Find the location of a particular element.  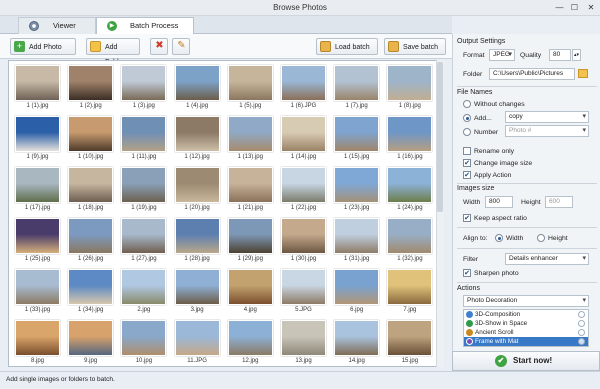

thumbnail-item: 1 (21).jpg is located at coordinates (250, 190).